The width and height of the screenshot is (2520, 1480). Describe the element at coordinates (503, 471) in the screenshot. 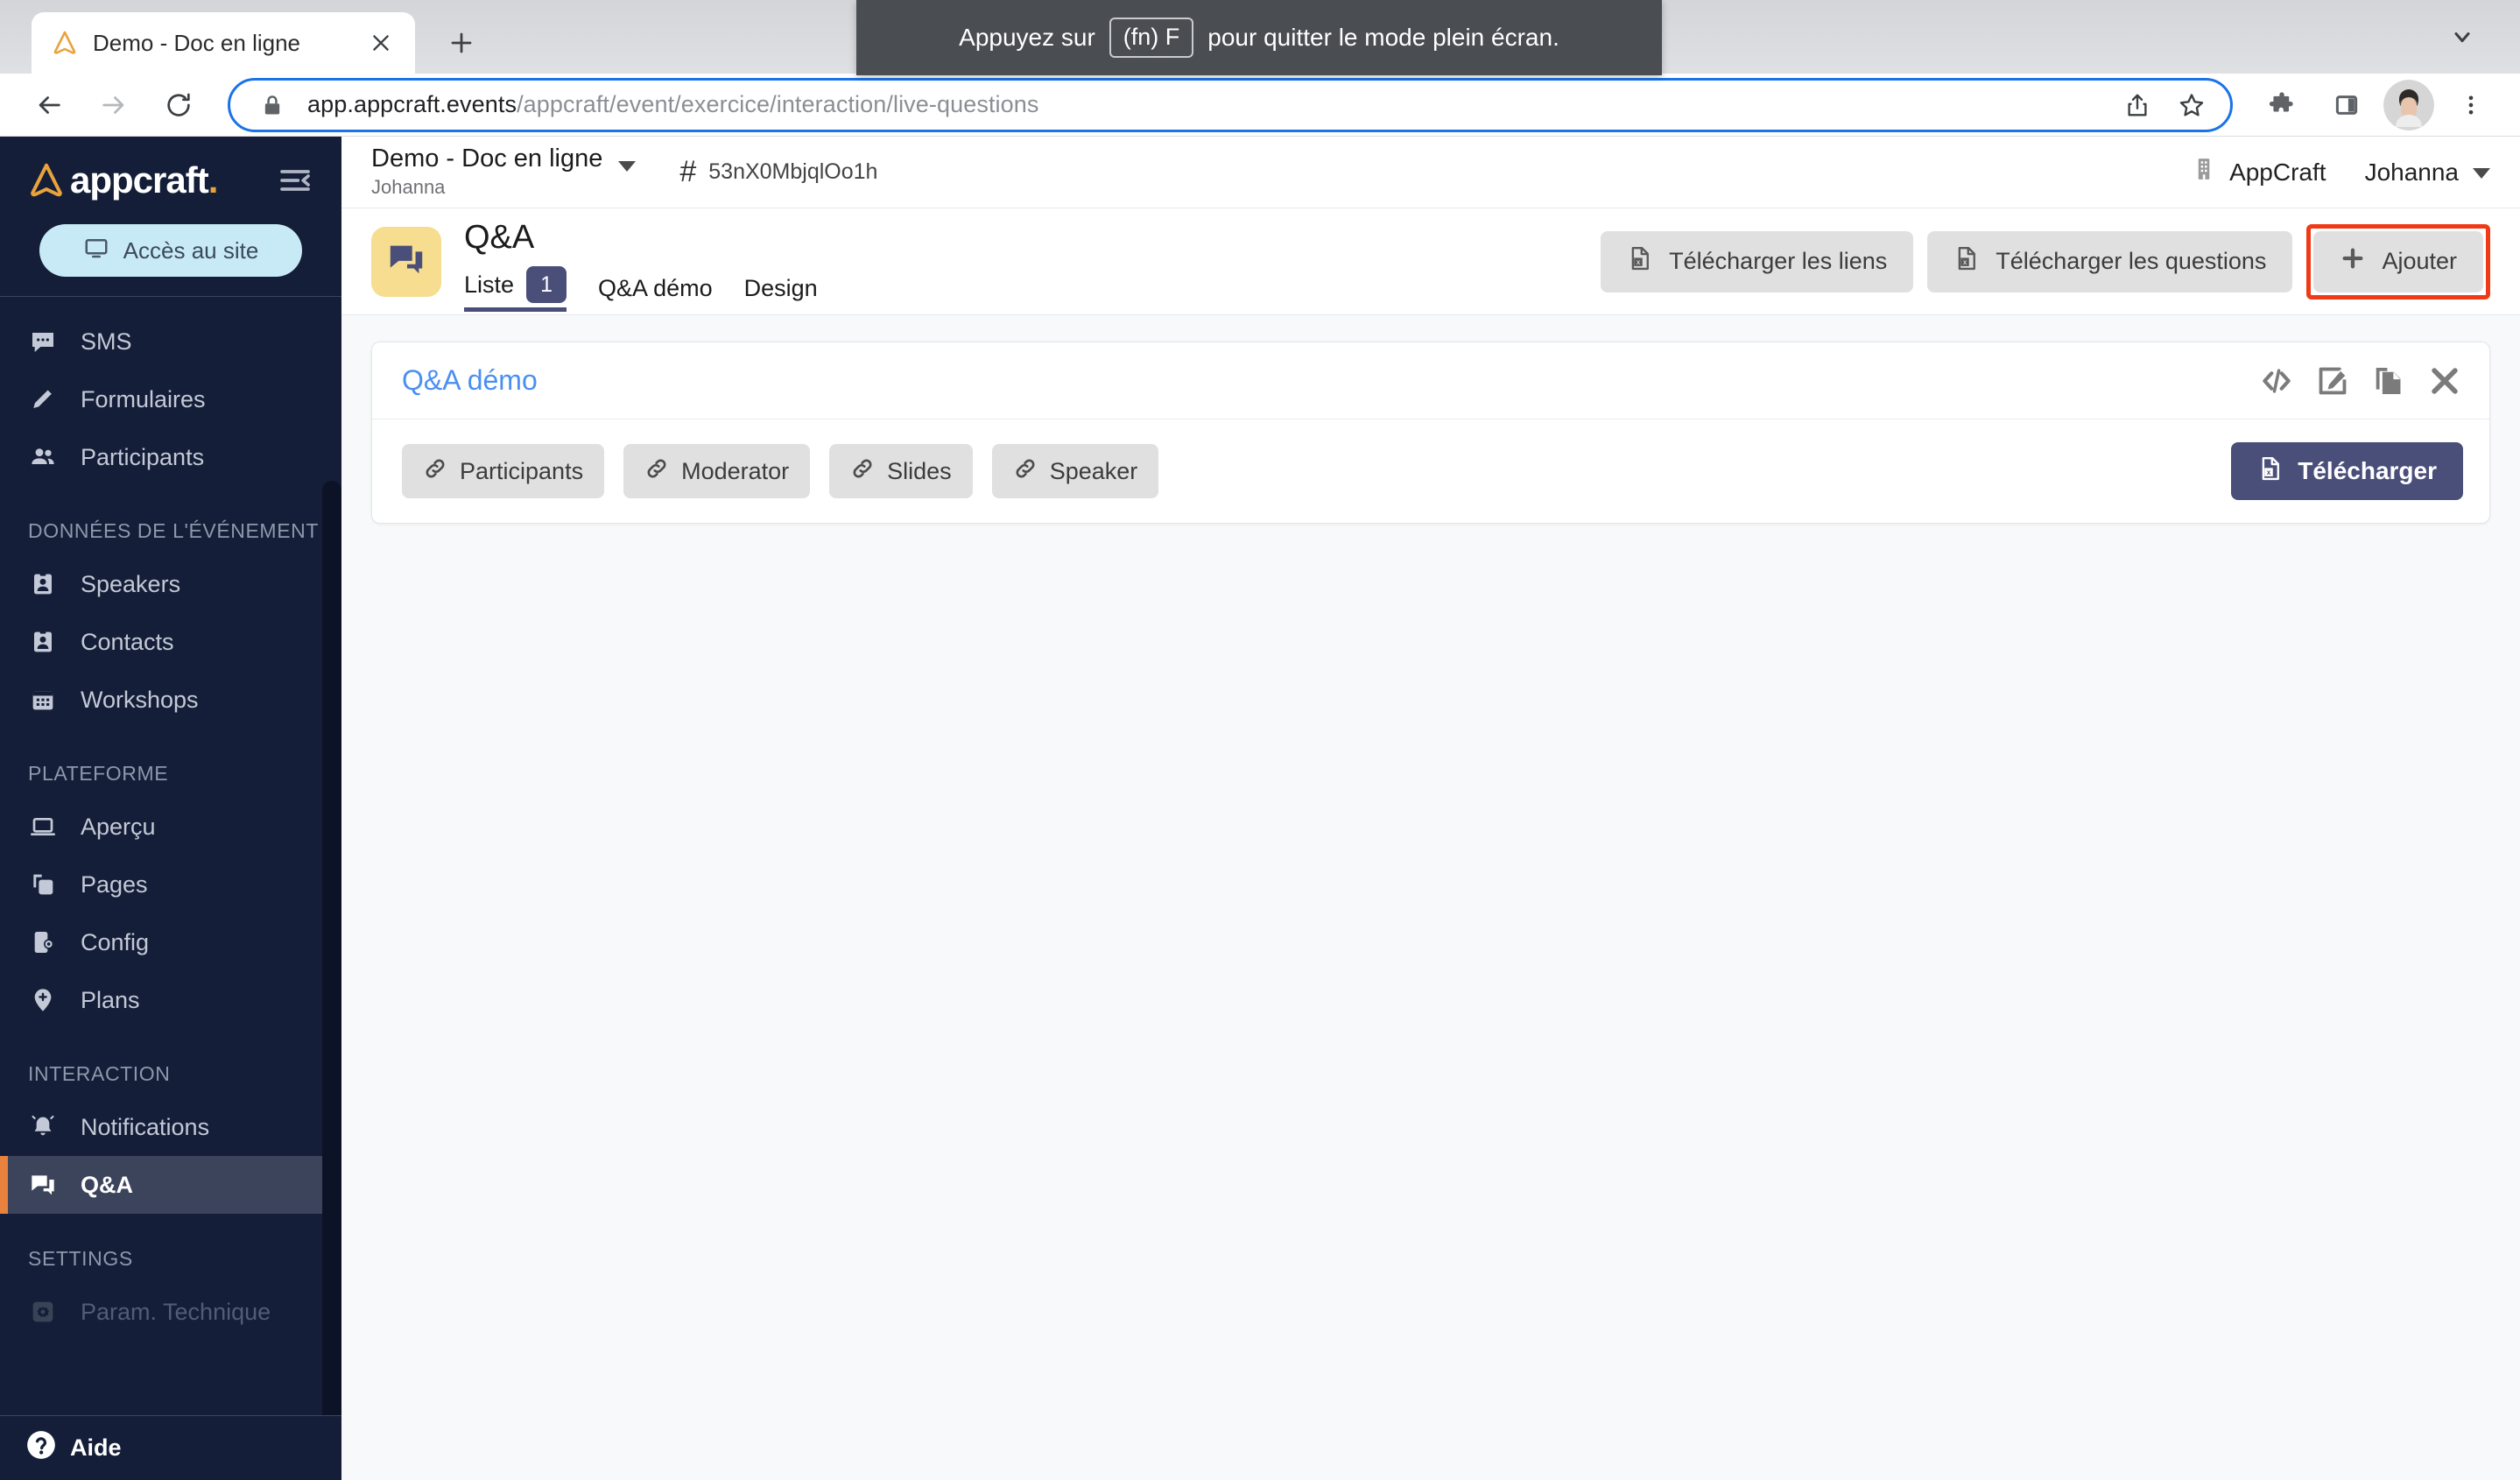

I see `link-participants-button: Participants` at that location.